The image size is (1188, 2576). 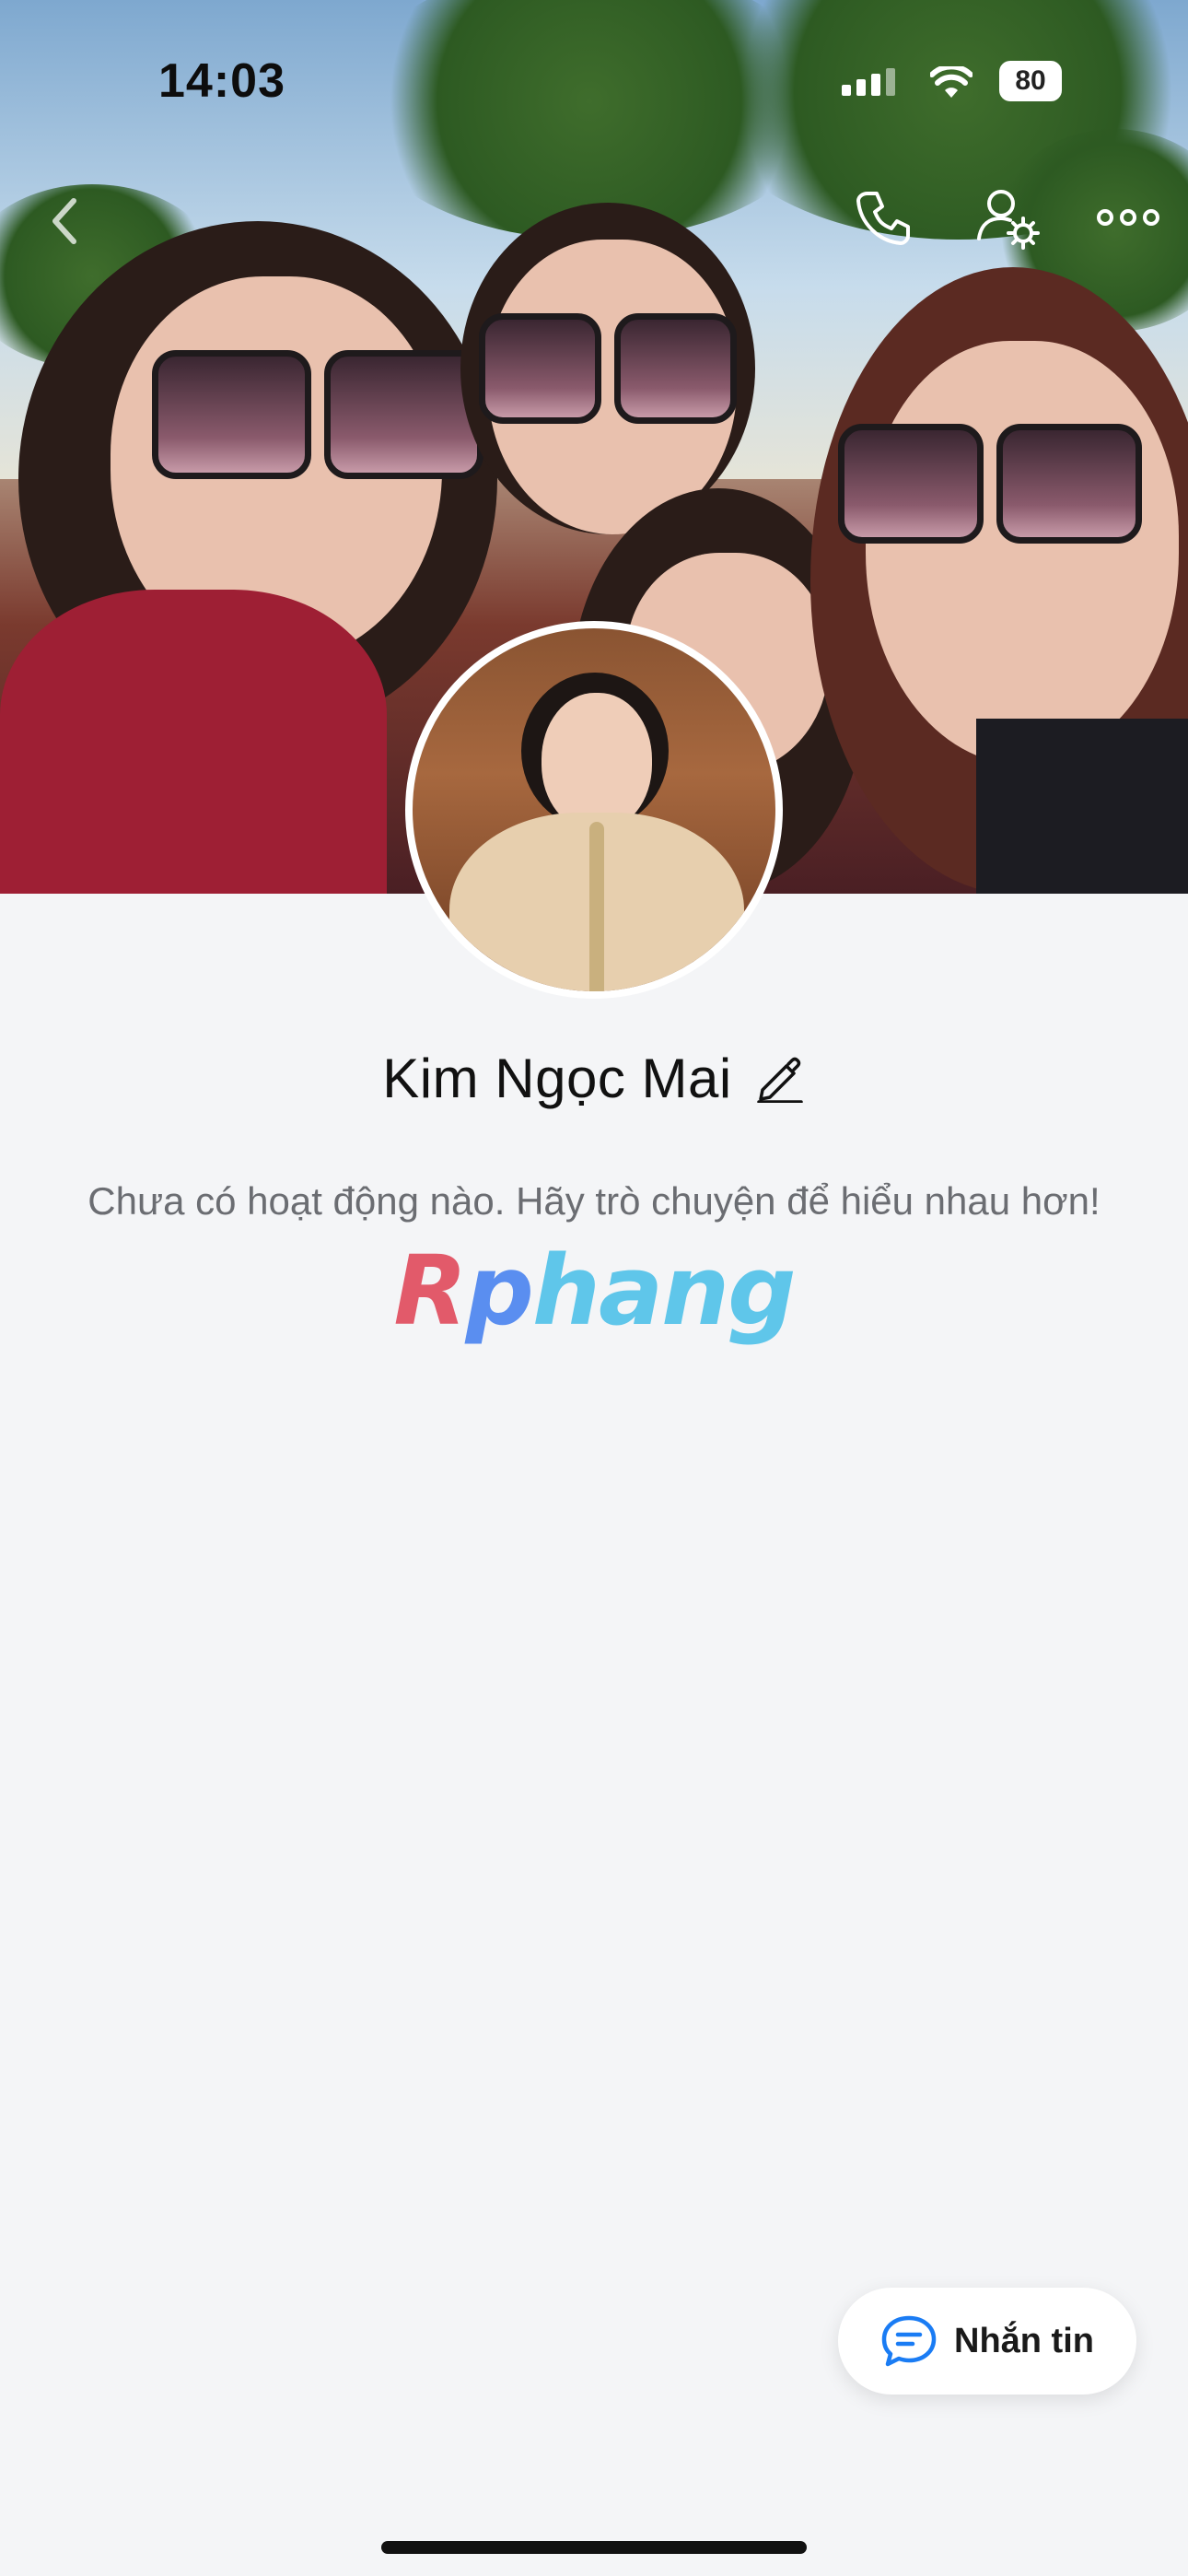 What do you see at coordinates (869, 82) in the screenshot?
I see `cellular-signal-icon` at bounding box center [869, 82].